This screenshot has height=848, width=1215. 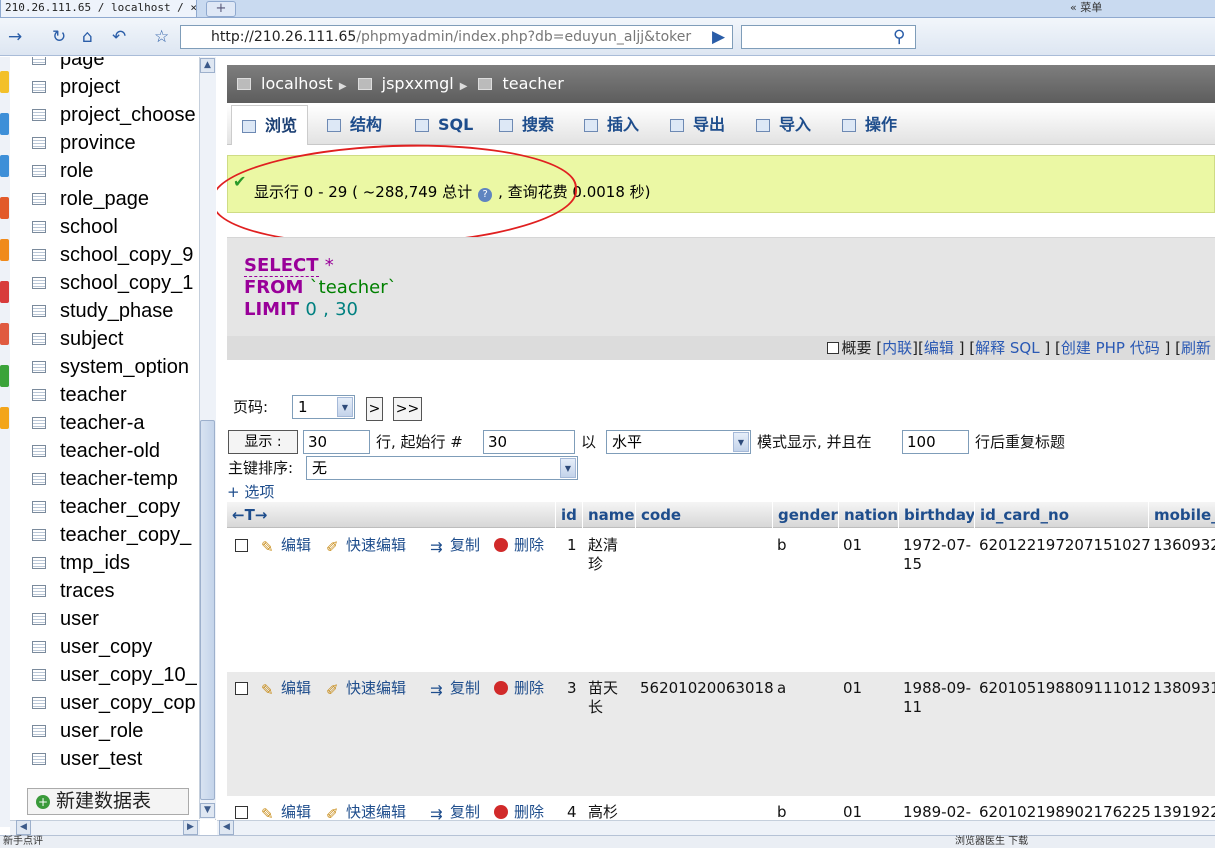 I want to click on start-row-input: 30, so click(x=529, y=442).